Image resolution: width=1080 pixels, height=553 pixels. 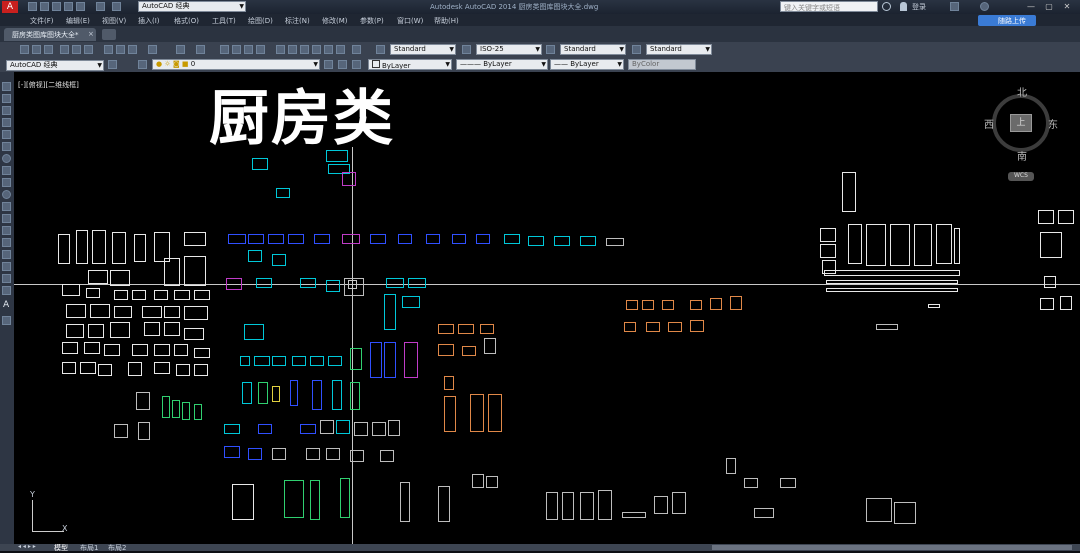 I want to click on redo-icon, so click(x=116, y=6).